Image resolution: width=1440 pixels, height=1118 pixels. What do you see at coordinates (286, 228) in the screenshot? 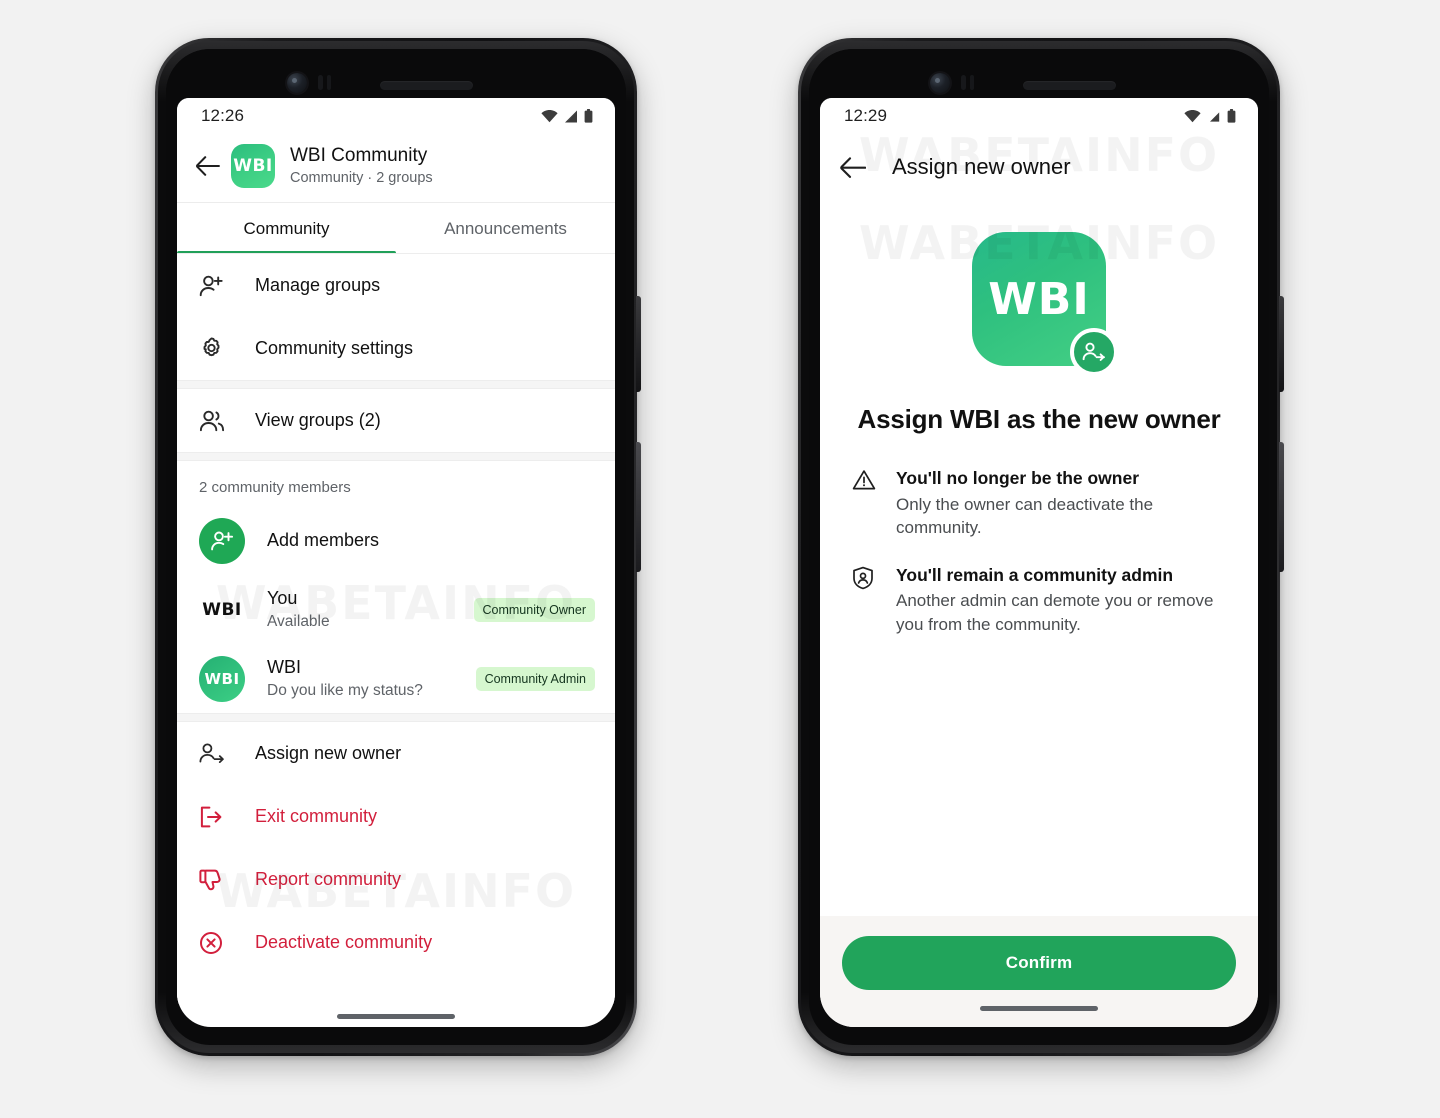
I see `tab-community: Community` at bounding box center [286, 228].